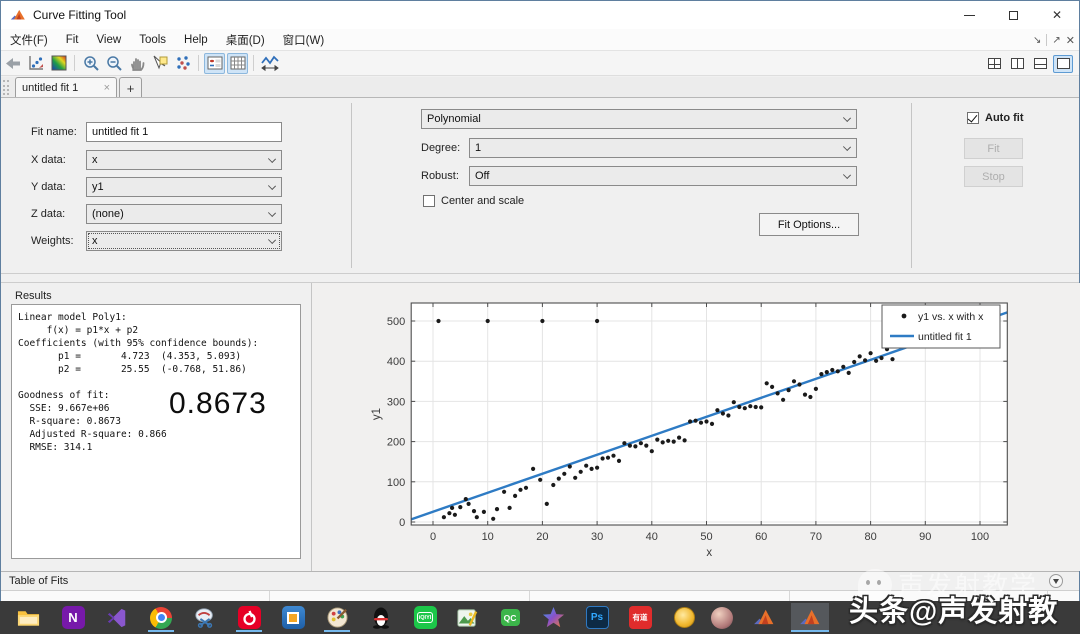 This screenshot has width=1080, height=634. Describe the element at coordinates (540, 15) in the screenshot. I see `title-bar: Curve Fitting Tool ✕` at that location.